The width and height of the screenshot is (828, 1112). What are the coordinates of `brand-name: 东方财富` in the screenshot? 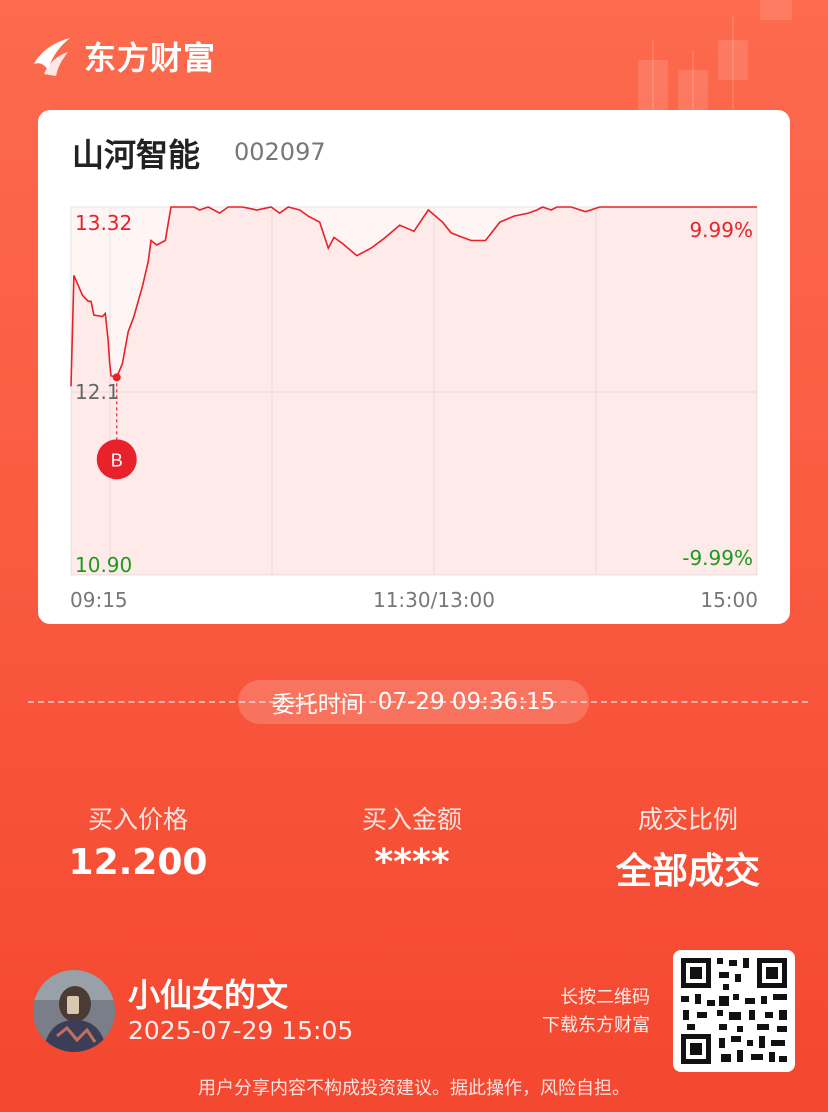 It's located at (150, 58).